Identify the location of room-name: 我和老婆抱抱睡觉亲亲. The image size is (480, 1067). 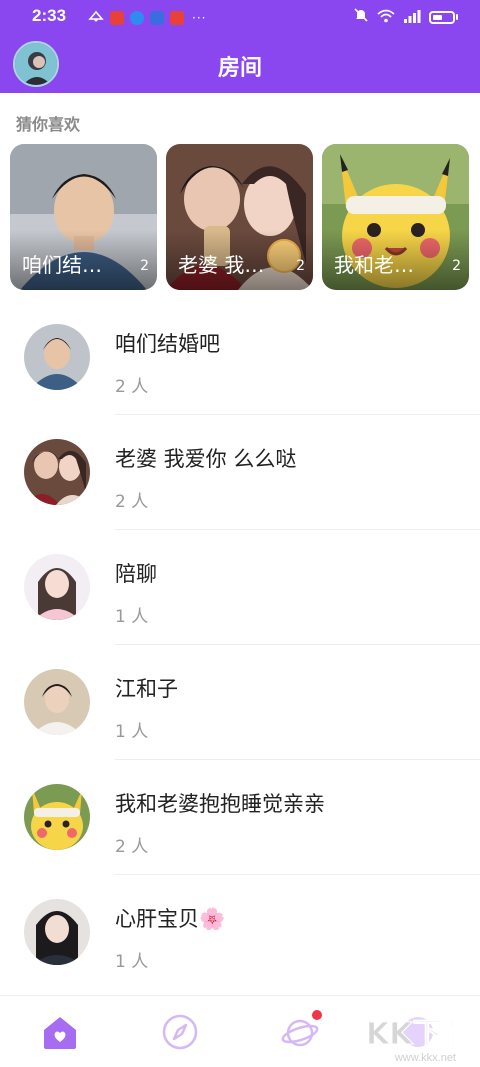
(220, 804).